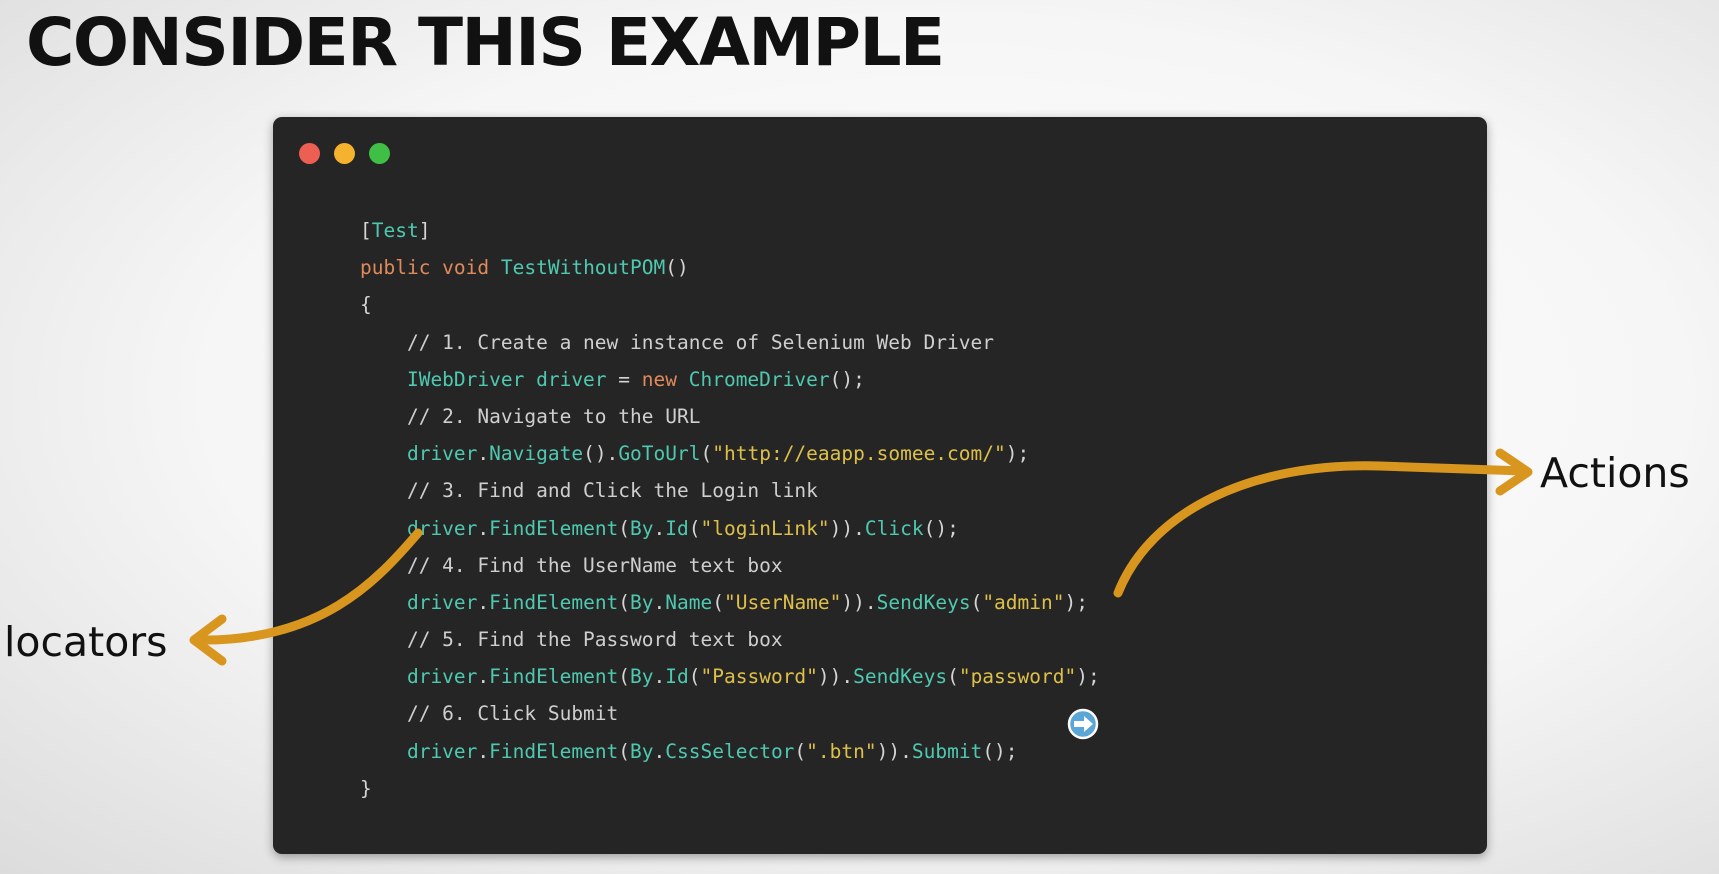  Describe the element at coordinates (730, 713) in the screenshot. I see `code-line: // 6. Click Submit` at that location.